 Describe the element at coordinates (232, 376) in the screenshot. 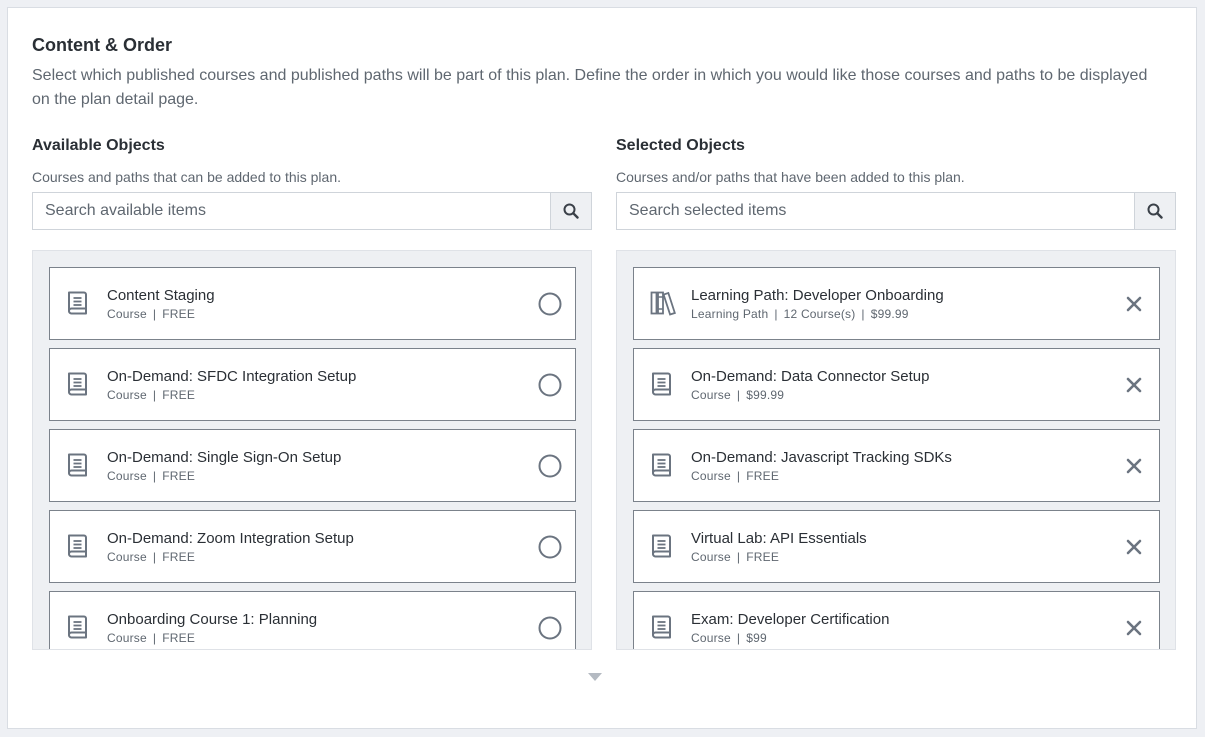

I see `item-title: On-Demand: SFDC Integration Setup` at that location.